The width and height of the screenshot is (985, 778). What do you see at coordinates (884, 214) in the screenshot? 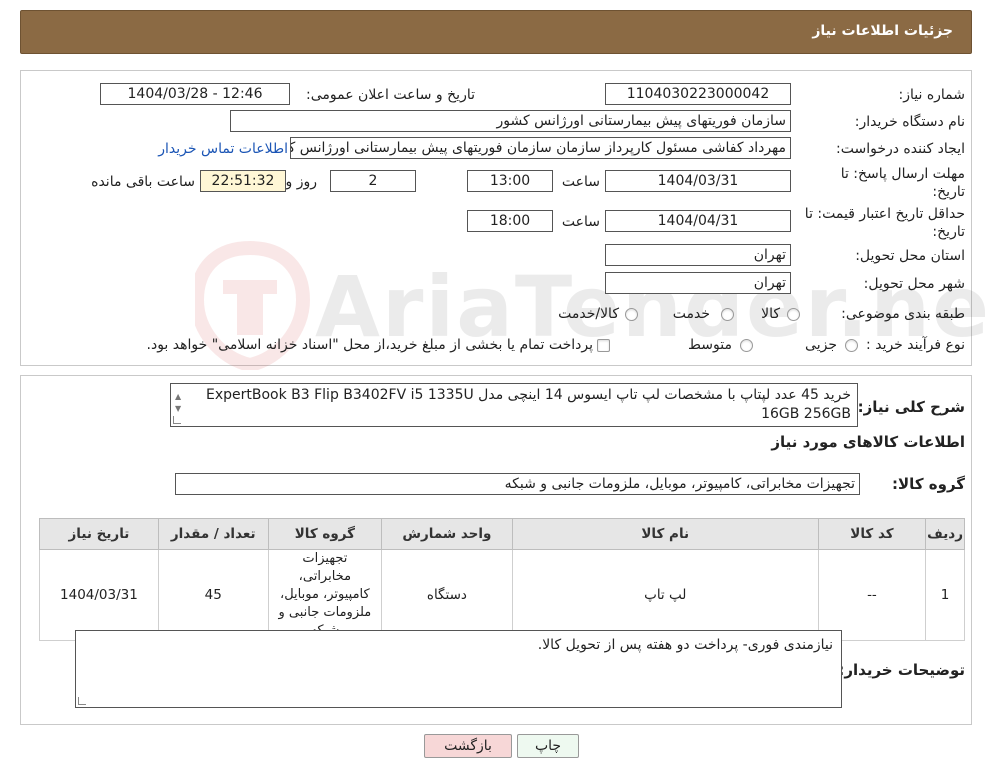
I see `validity-label-line1: حداقل تاریخ اعتبار قیمت: تا` at bounding box center [884, 214].